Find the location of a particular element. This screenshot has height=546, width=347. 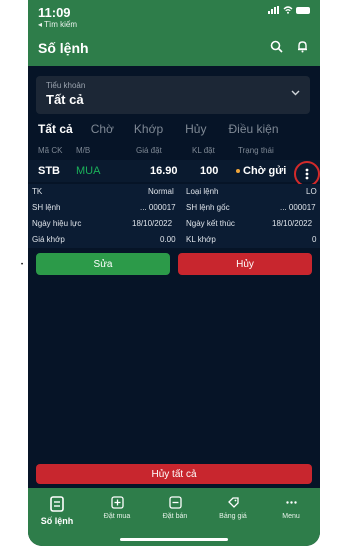

detail-label: TK is located at coordinates (37, 191).